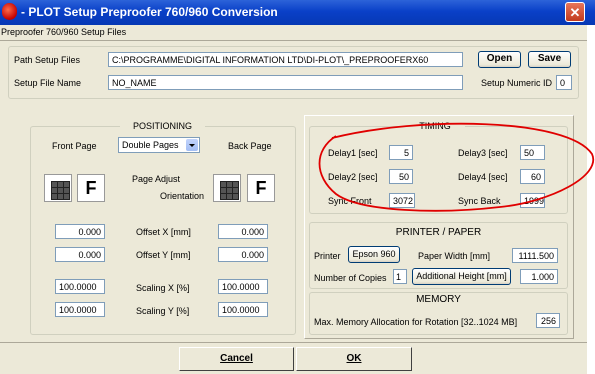 Image resolution: width=595 pixels, height=374 pixels. Describe the element at coordinates (243, 231) in the screenshot. I see `back-offset-x-input: 0.000` at that location.